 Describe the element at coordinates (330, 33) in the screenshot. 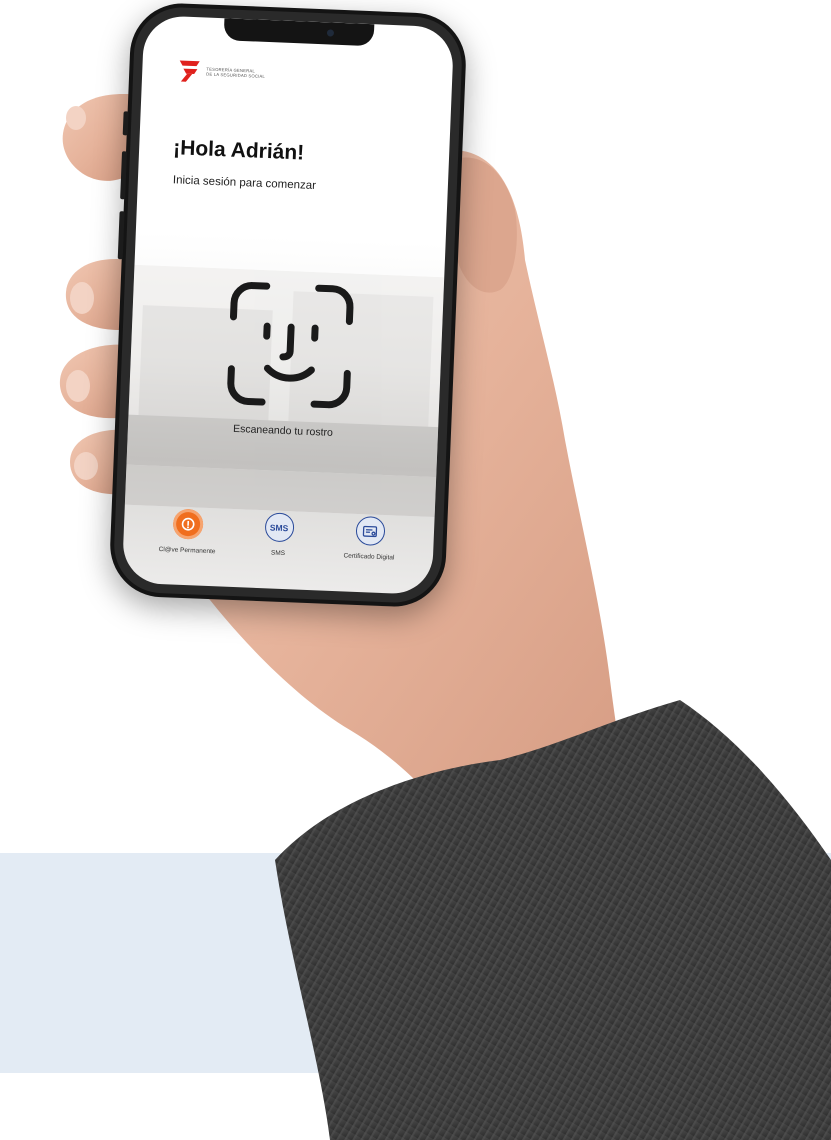

I see `front-camera` at that location.